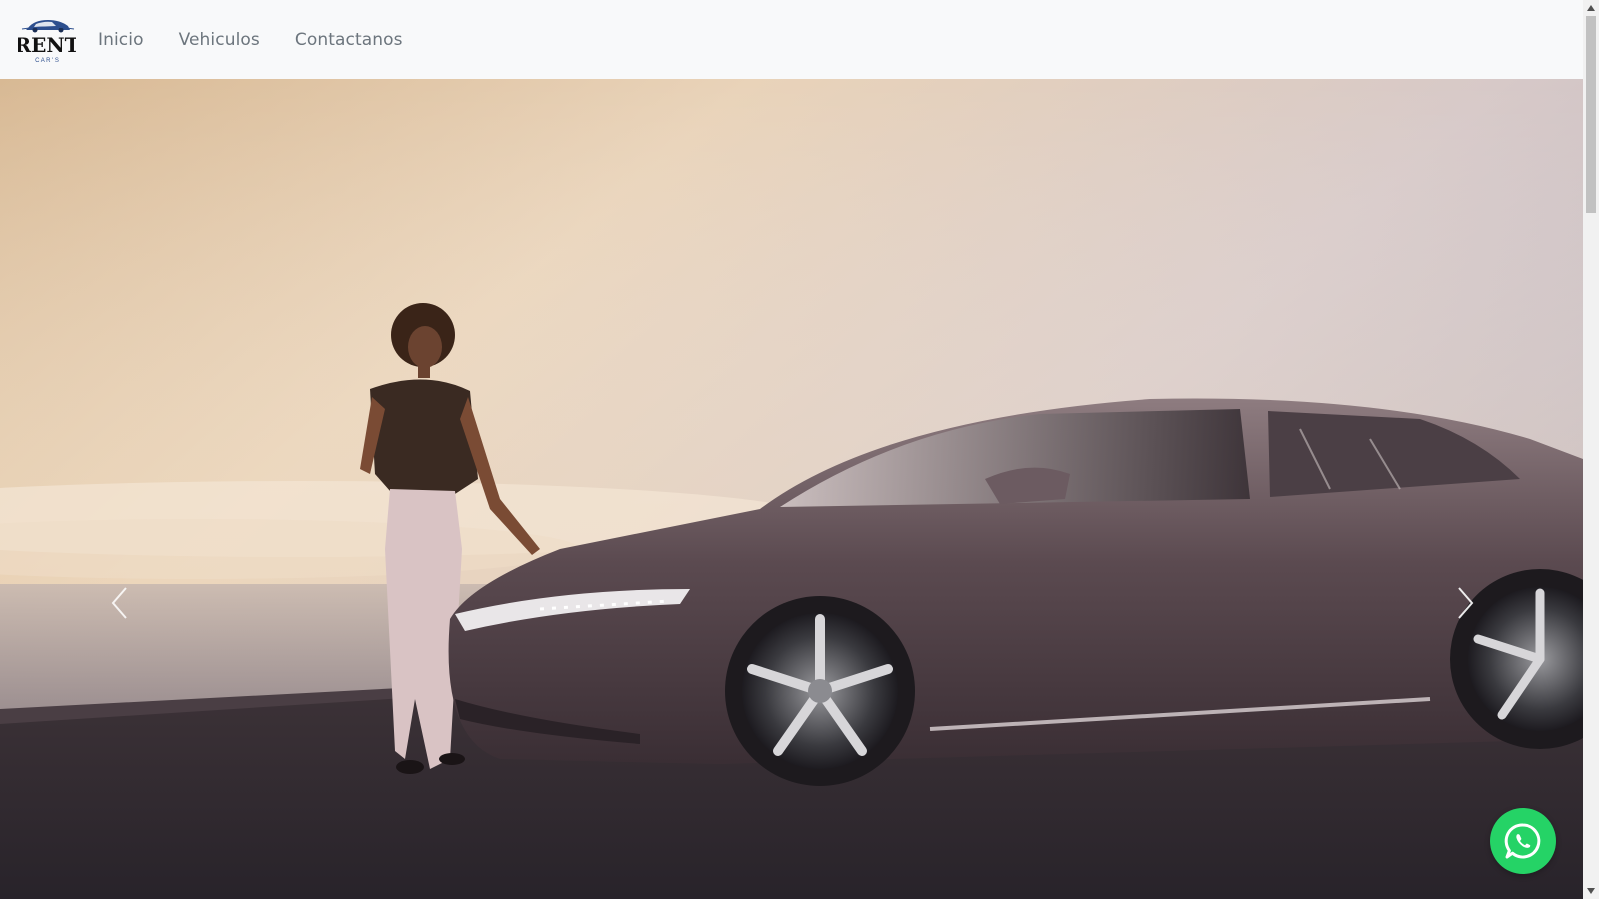 This screenshot has width=1599, height=899. I want to click on whatsapp-button, so click(1523, 841).